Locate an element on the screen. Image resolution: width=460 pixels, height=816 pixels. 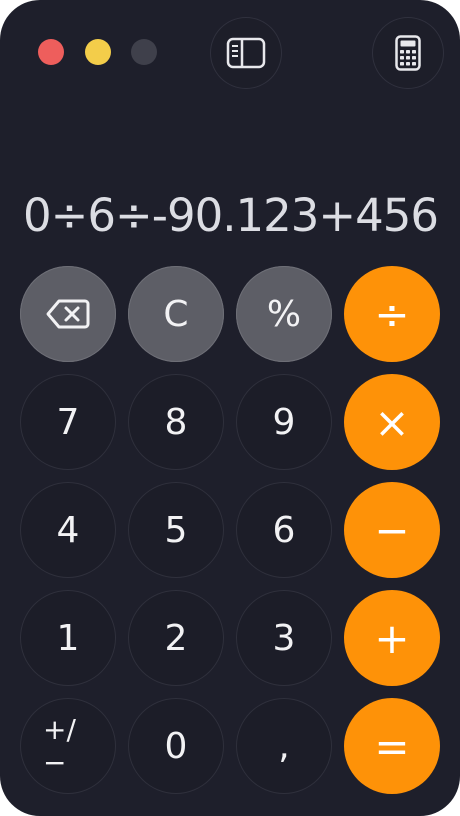
sidebar-icon is located at coordinates (246, 53).